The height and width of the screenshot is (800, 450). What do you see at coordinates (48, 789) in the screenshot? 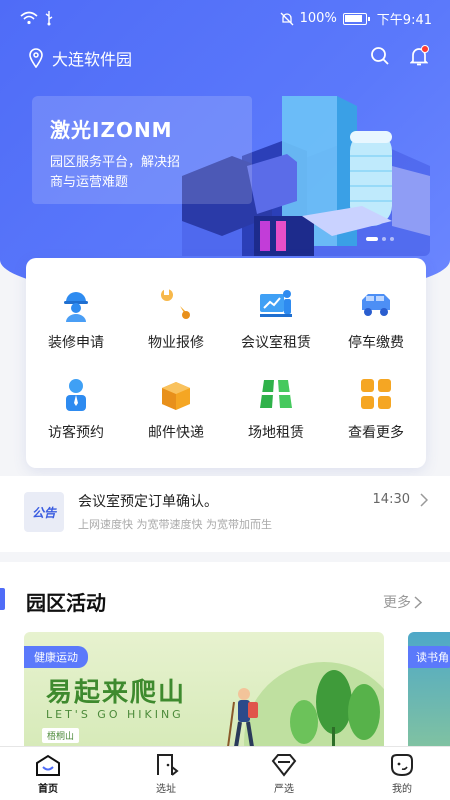
I see `tab-label: 首页` at bounding box center [48, 789].